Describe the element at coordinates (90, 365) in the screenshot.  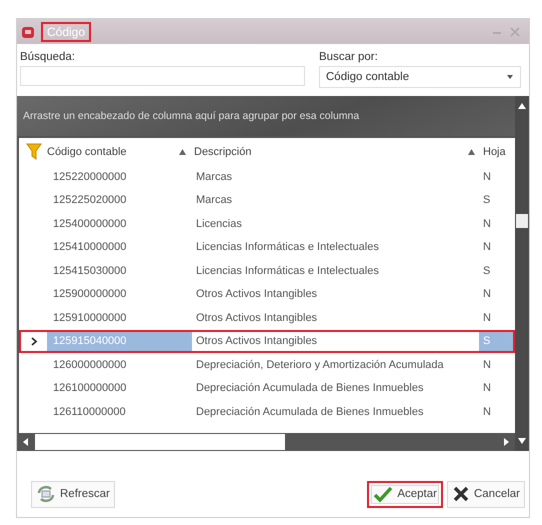
I see `table-cell-text: 126000000000` at that location.